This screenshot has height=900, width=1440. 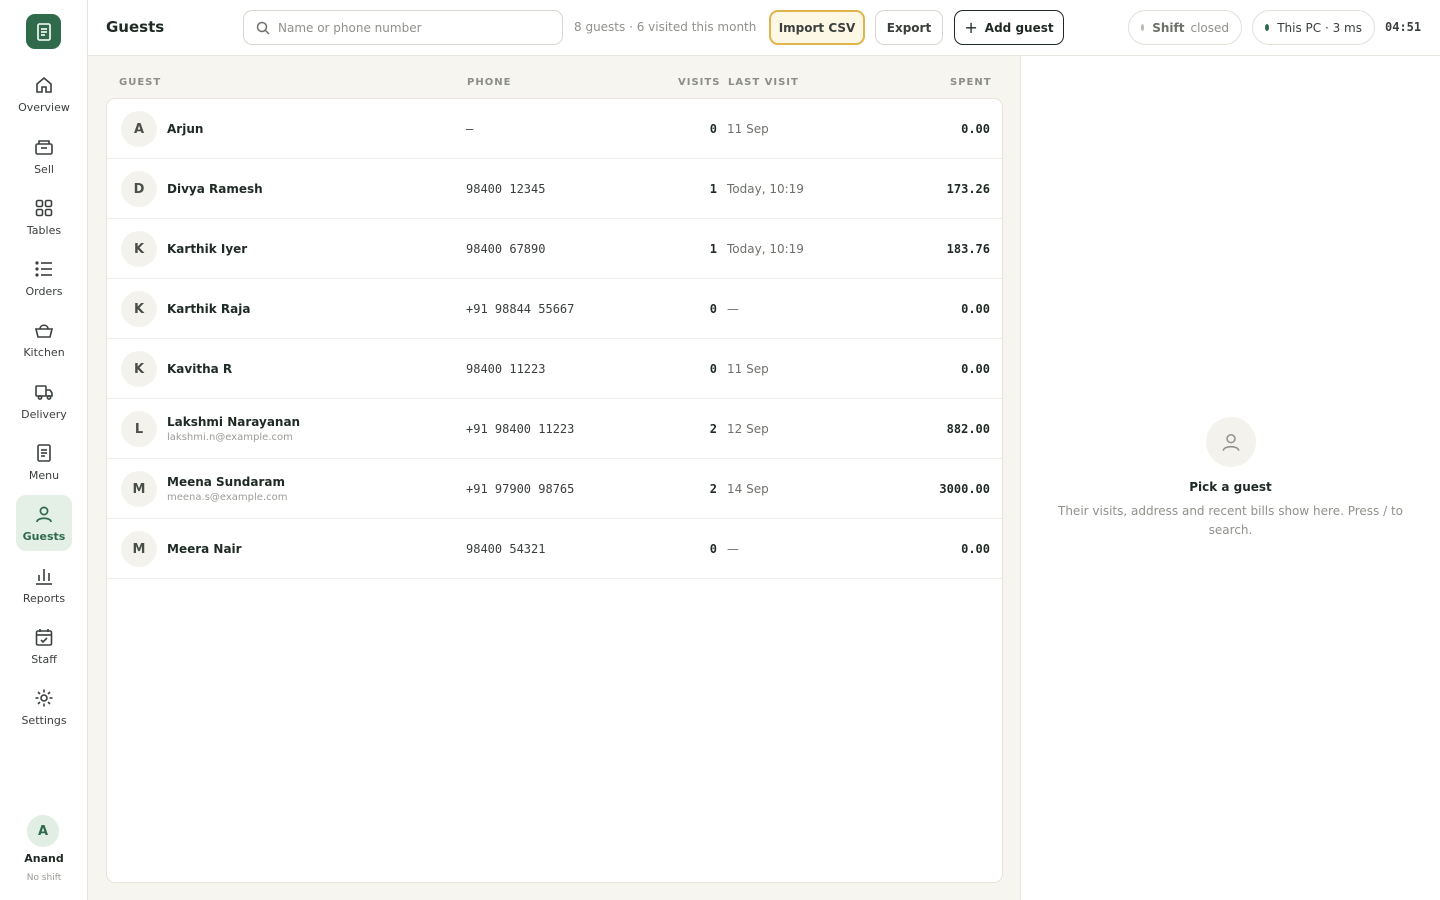 What do you see at coordinates (1209, 27) in the screenshot?
I see `shift-value: closed` at bounding box center [1209, 27].